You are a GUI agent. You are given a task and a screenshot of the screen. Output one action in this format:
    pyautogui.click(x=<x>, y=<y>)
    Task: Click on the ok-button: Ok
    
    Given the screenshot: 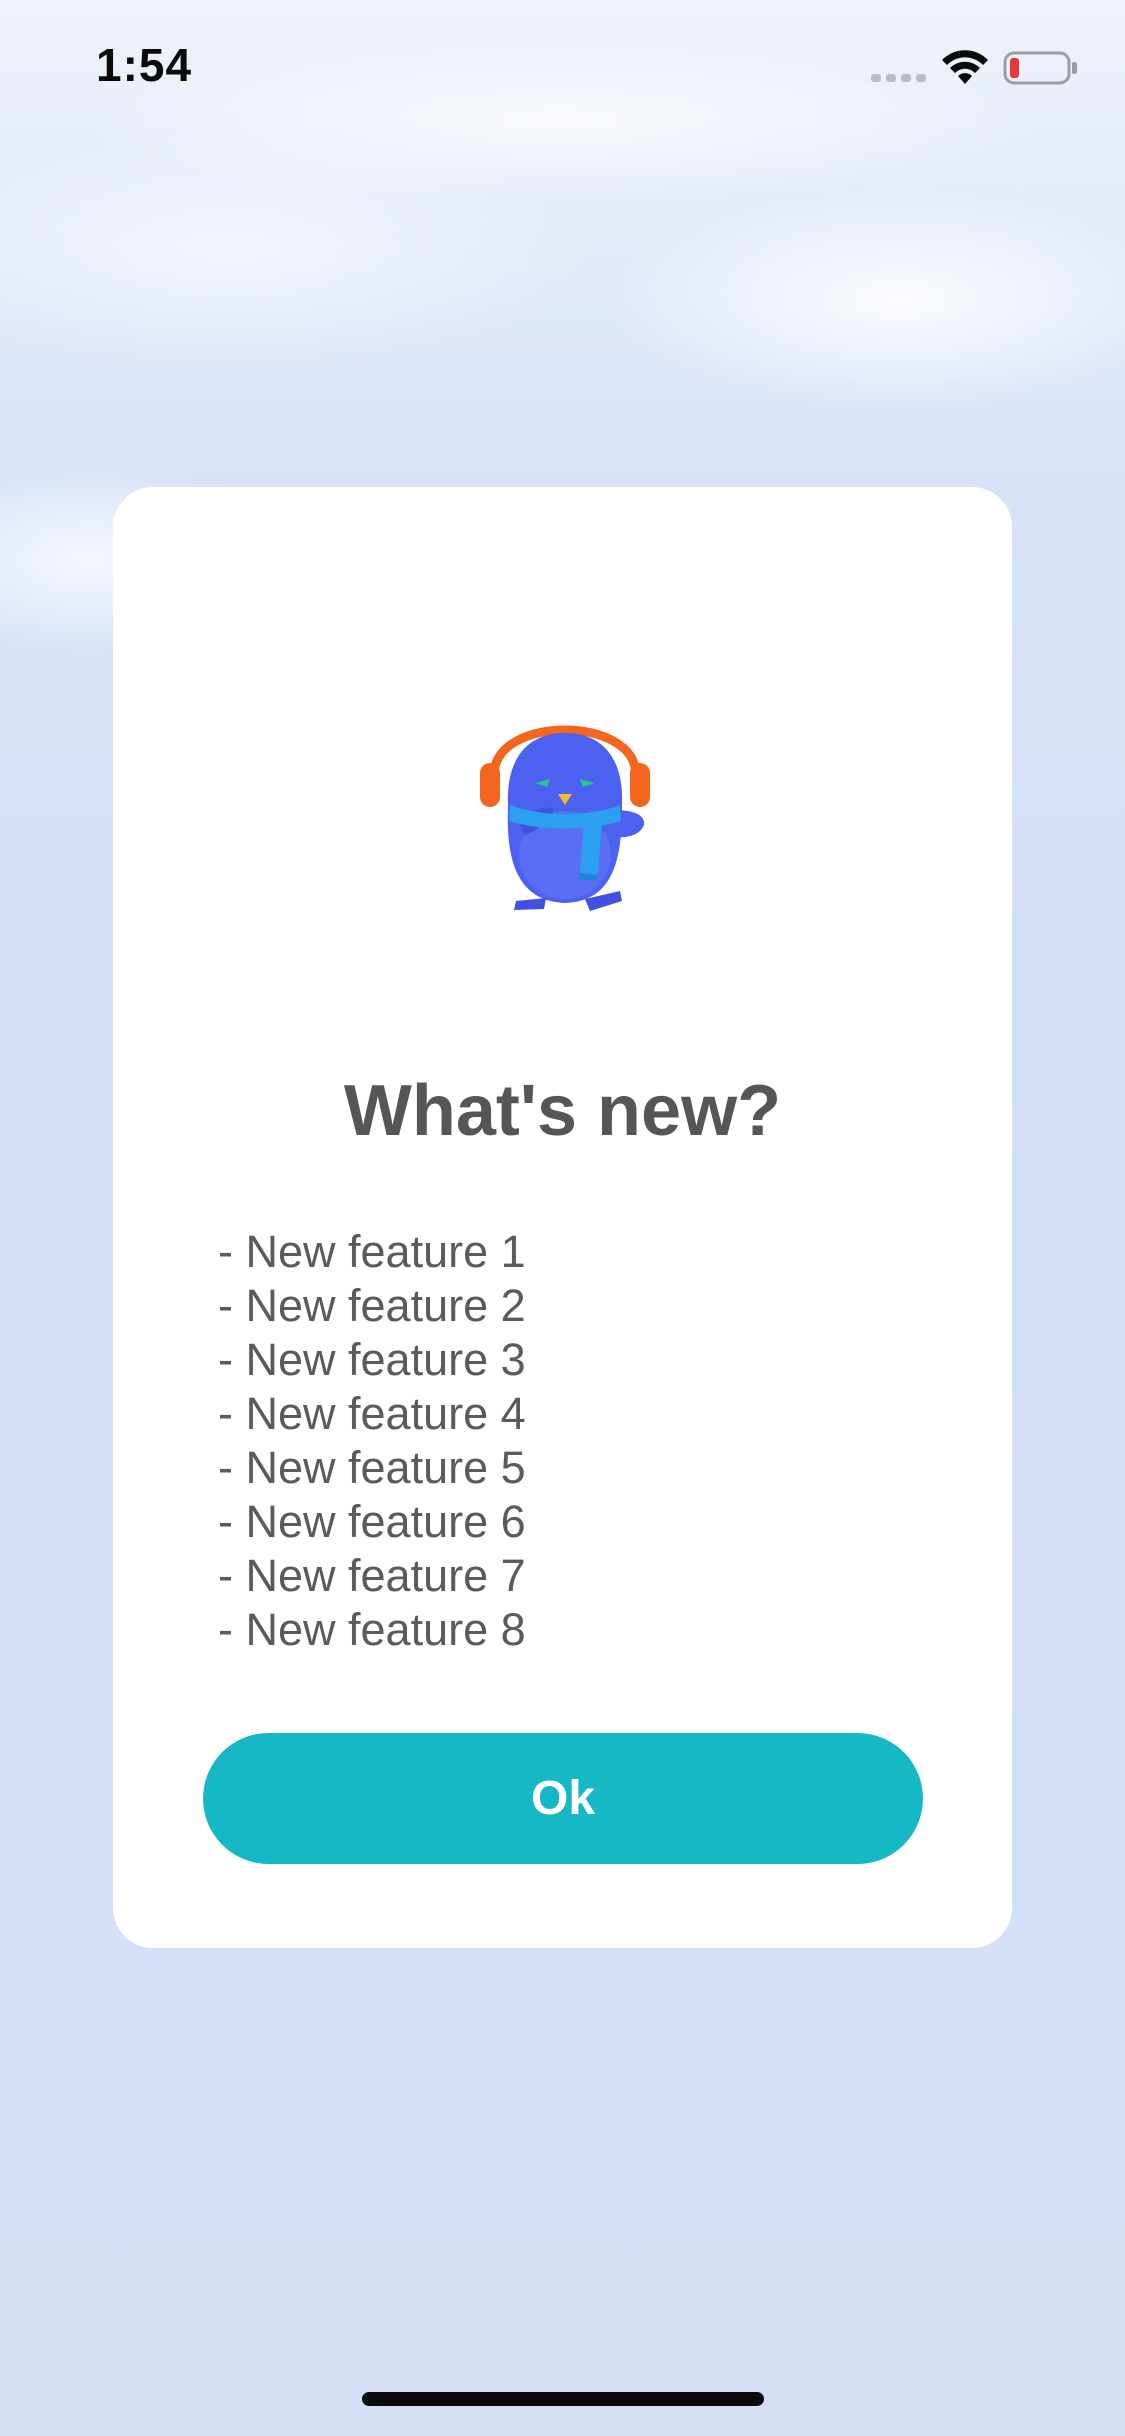 What is the action you would take?
    pyautogui.click(x=563, y=1798)
    